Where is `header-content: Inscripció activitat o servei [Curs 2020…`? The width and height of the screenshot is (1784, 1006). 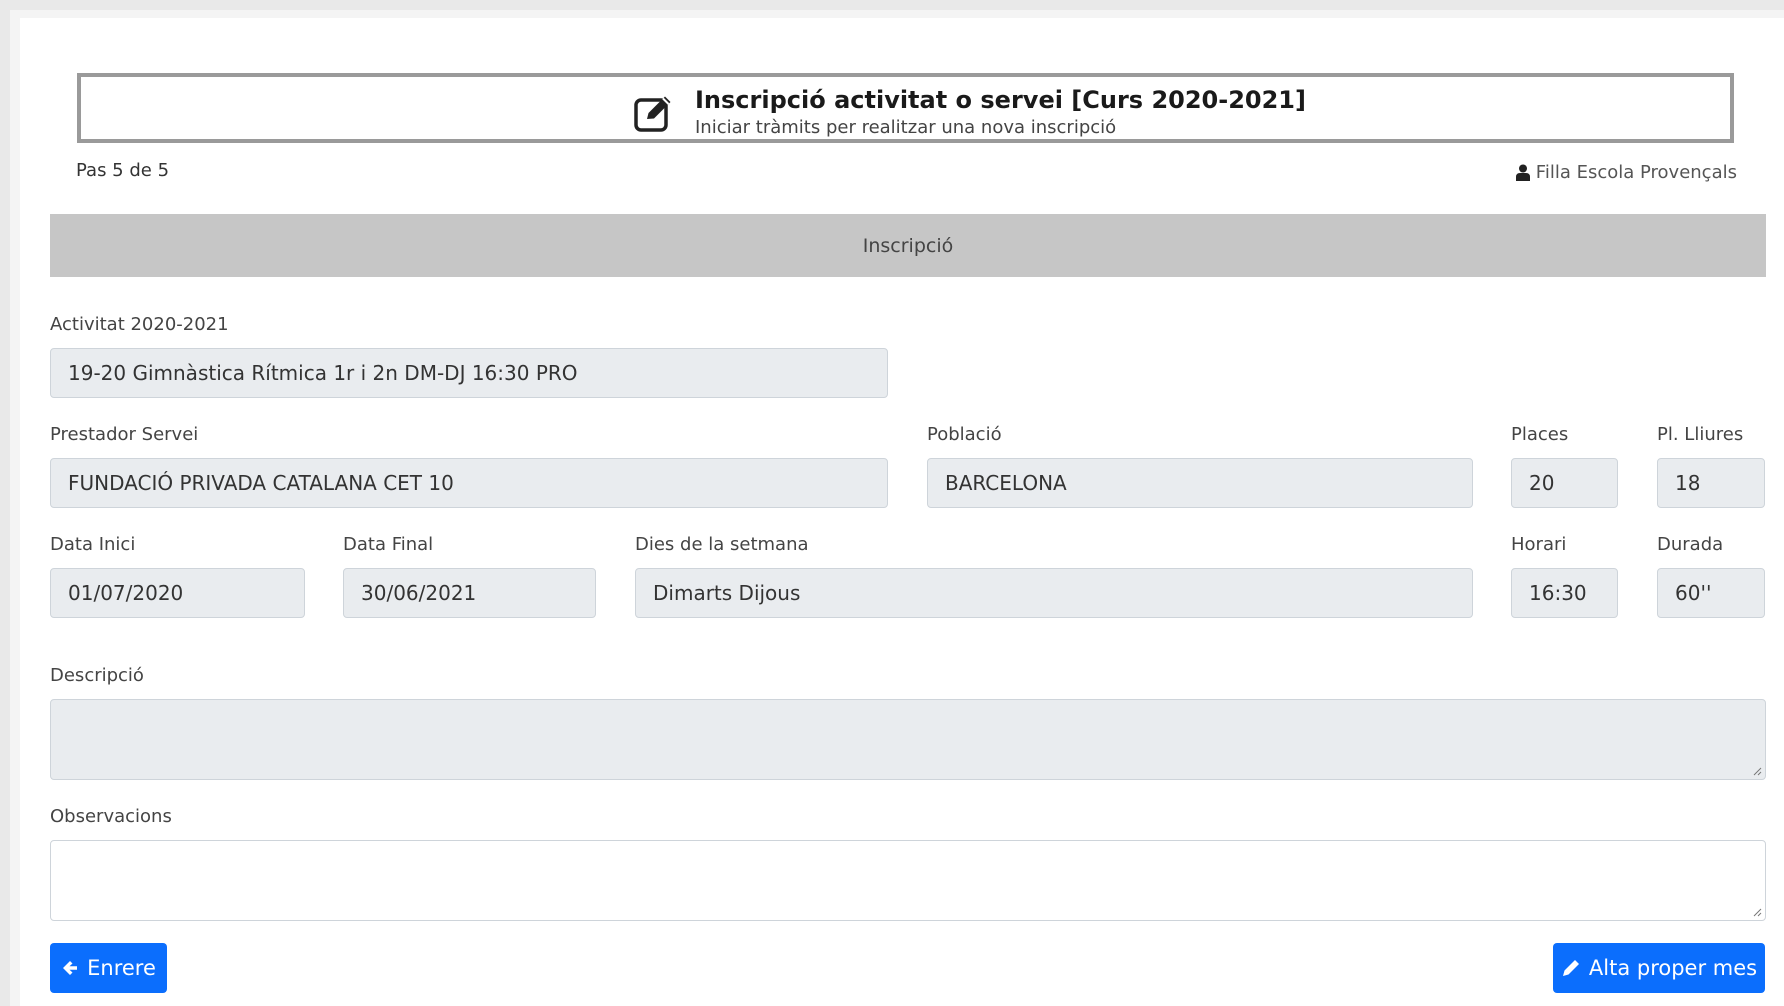 header-content: Inscripció activitat o servei [Curs 2020… is located at coordinates (968, 113).